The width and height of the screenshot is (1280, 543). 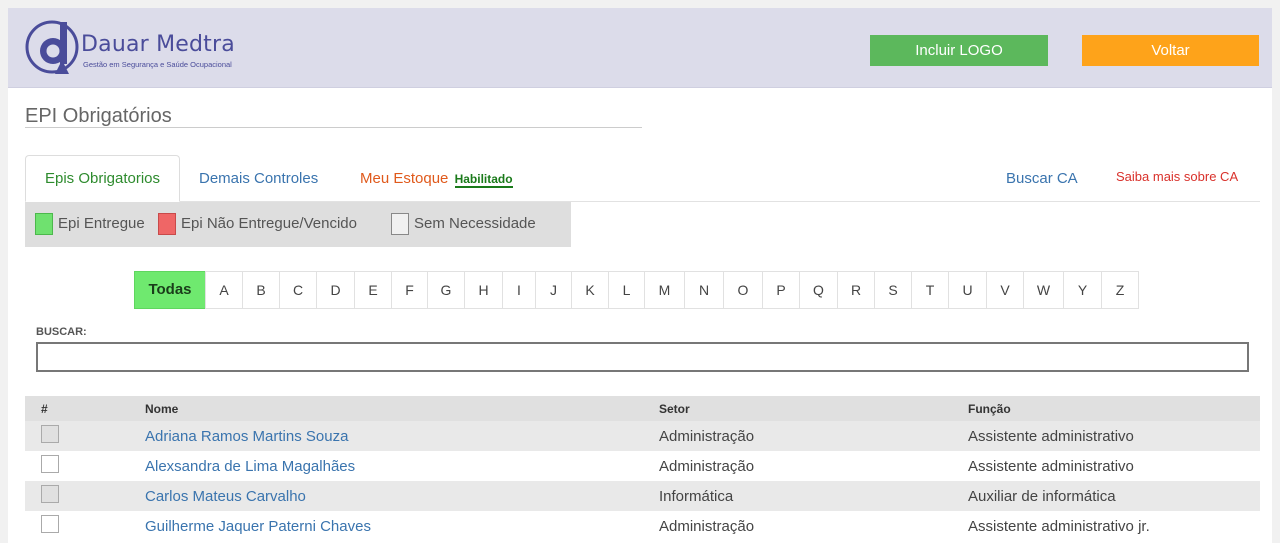 I want to click on legend-nao-entregue-label: Epi Não Entregue/Vencido, so click(x=269, y=223).